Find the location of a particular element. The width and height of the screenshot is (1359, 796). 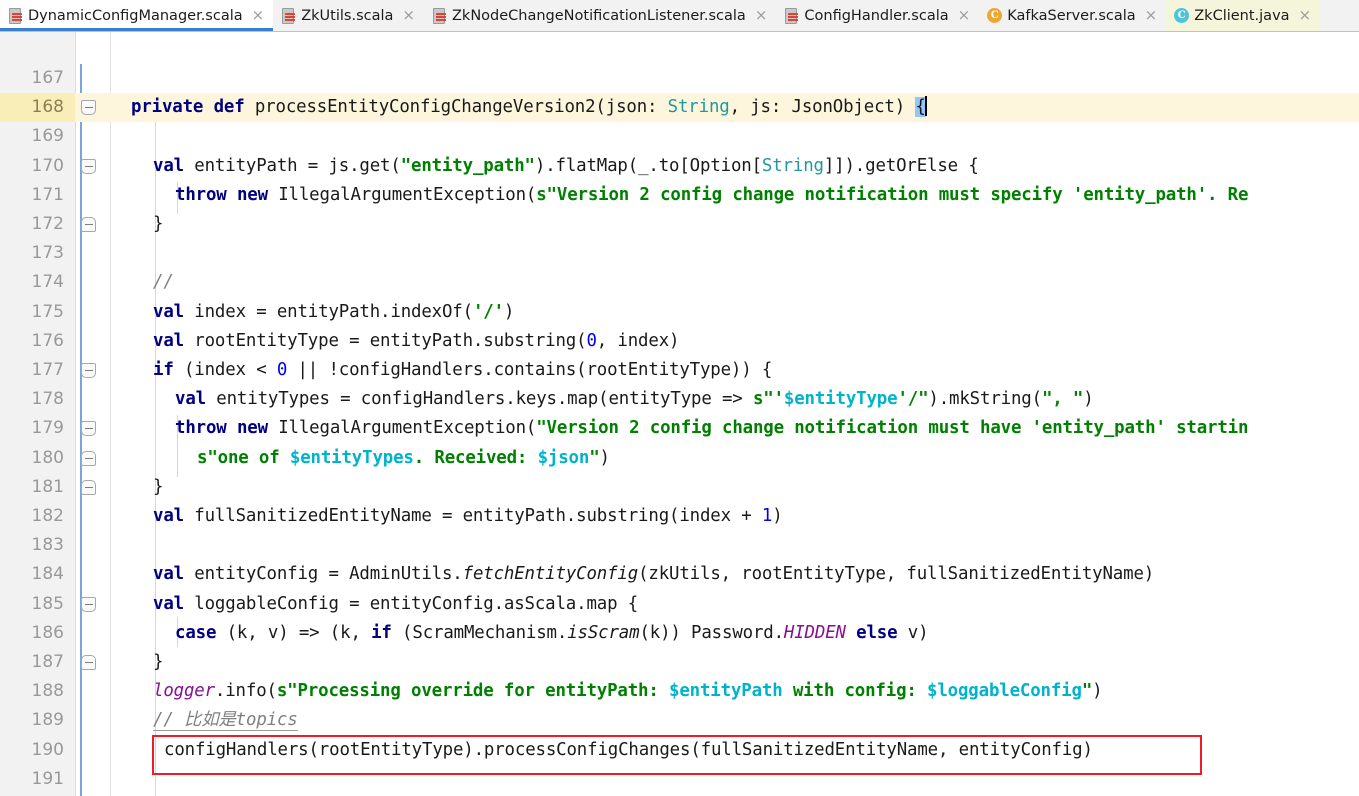

line-number: 187 is located at coordinates (47, 662).